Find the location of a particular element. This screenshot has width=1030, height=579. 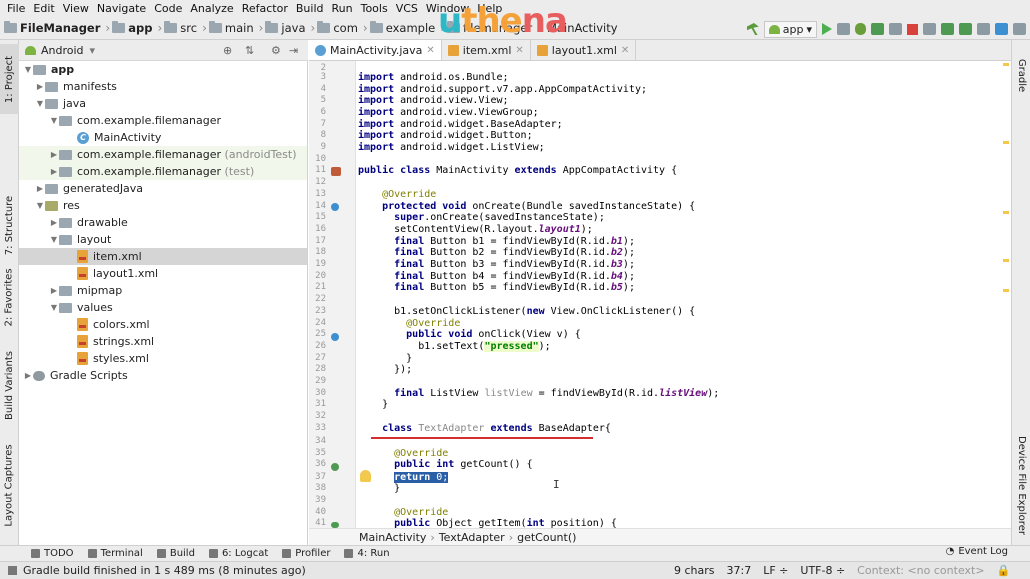

tree-item-colors-xml: colors.xml is located at coordinates (163, 324).